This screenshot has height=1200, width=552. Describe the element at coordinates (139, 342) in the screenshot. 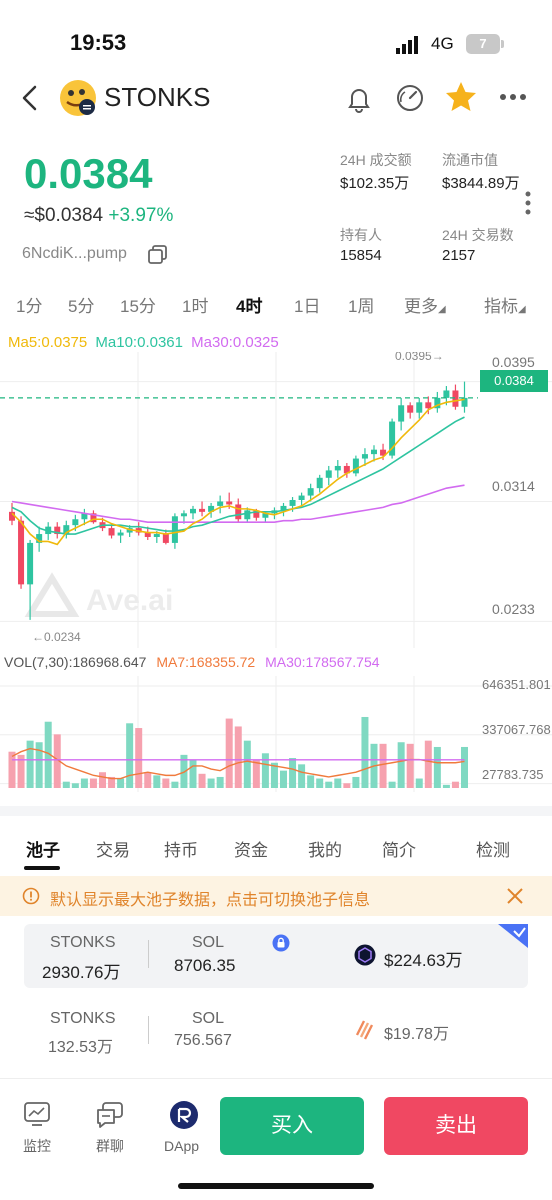

I see `ma10-label: Ma10:0.0361` at that location.